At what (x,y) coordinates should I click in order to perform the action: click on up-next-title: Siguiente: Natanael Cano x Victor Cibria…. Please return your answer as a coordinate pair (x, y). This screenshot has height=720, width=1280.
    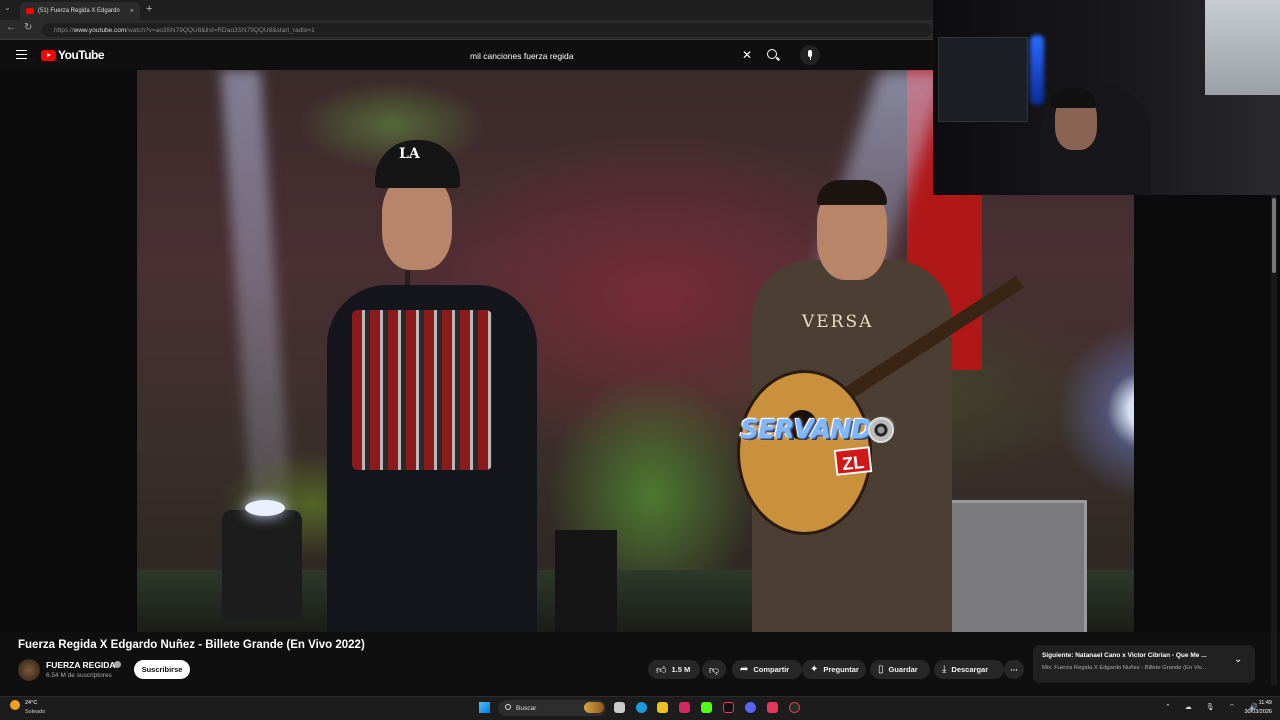
    Looking at the image, I should click on (1134, 655).